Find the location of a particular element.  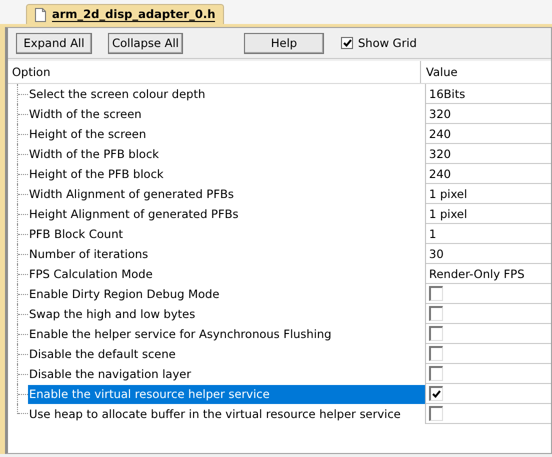

option-label: Disable the default scene is located at coordinates (103, 354).